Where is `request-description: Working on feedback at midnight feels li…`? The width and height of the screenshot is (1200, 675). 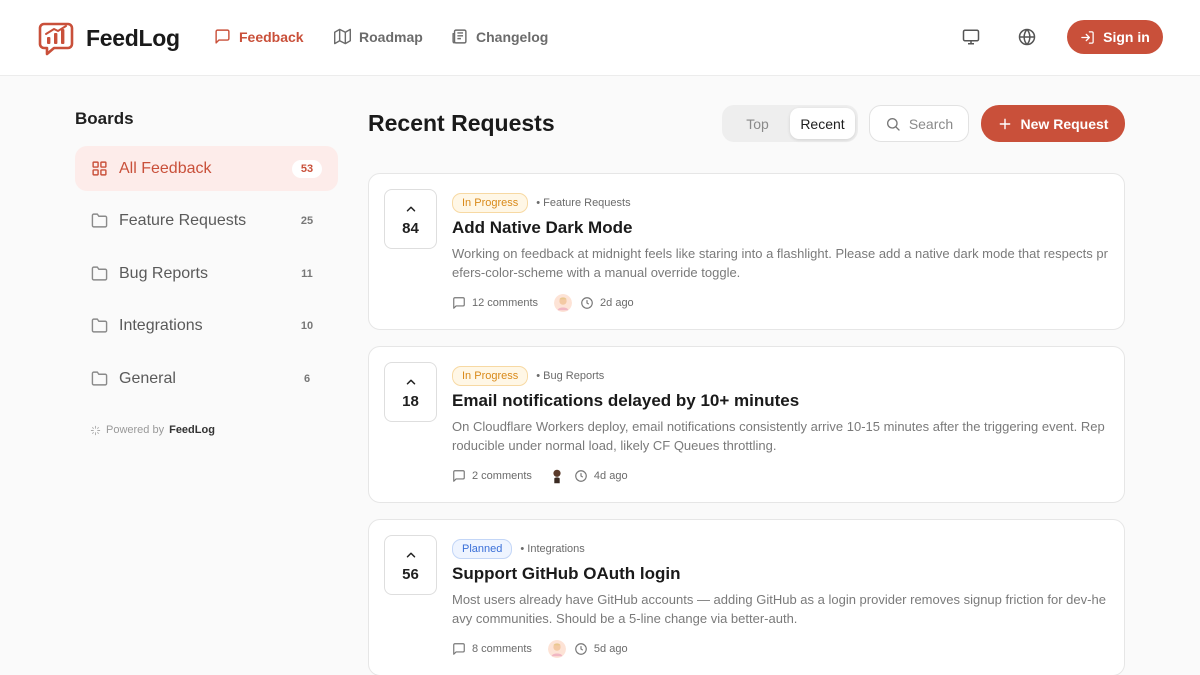
request-description: Working on feedback at midnight feels li… is located at coordinates (780, 263).